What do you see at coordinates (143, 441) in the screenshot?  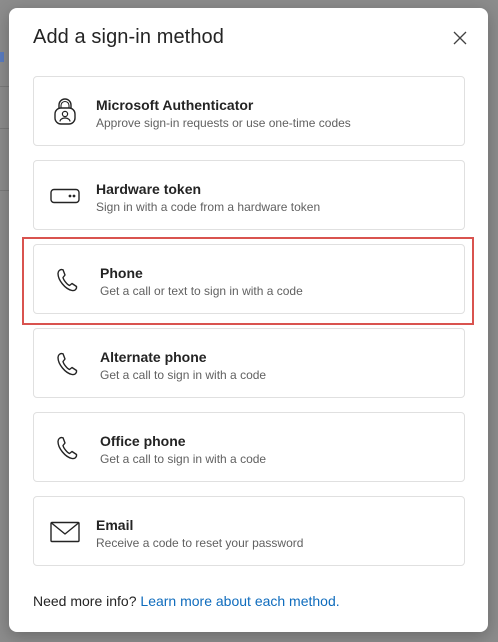 I see `method-title: Office phone` at bounding box center [143, 441].